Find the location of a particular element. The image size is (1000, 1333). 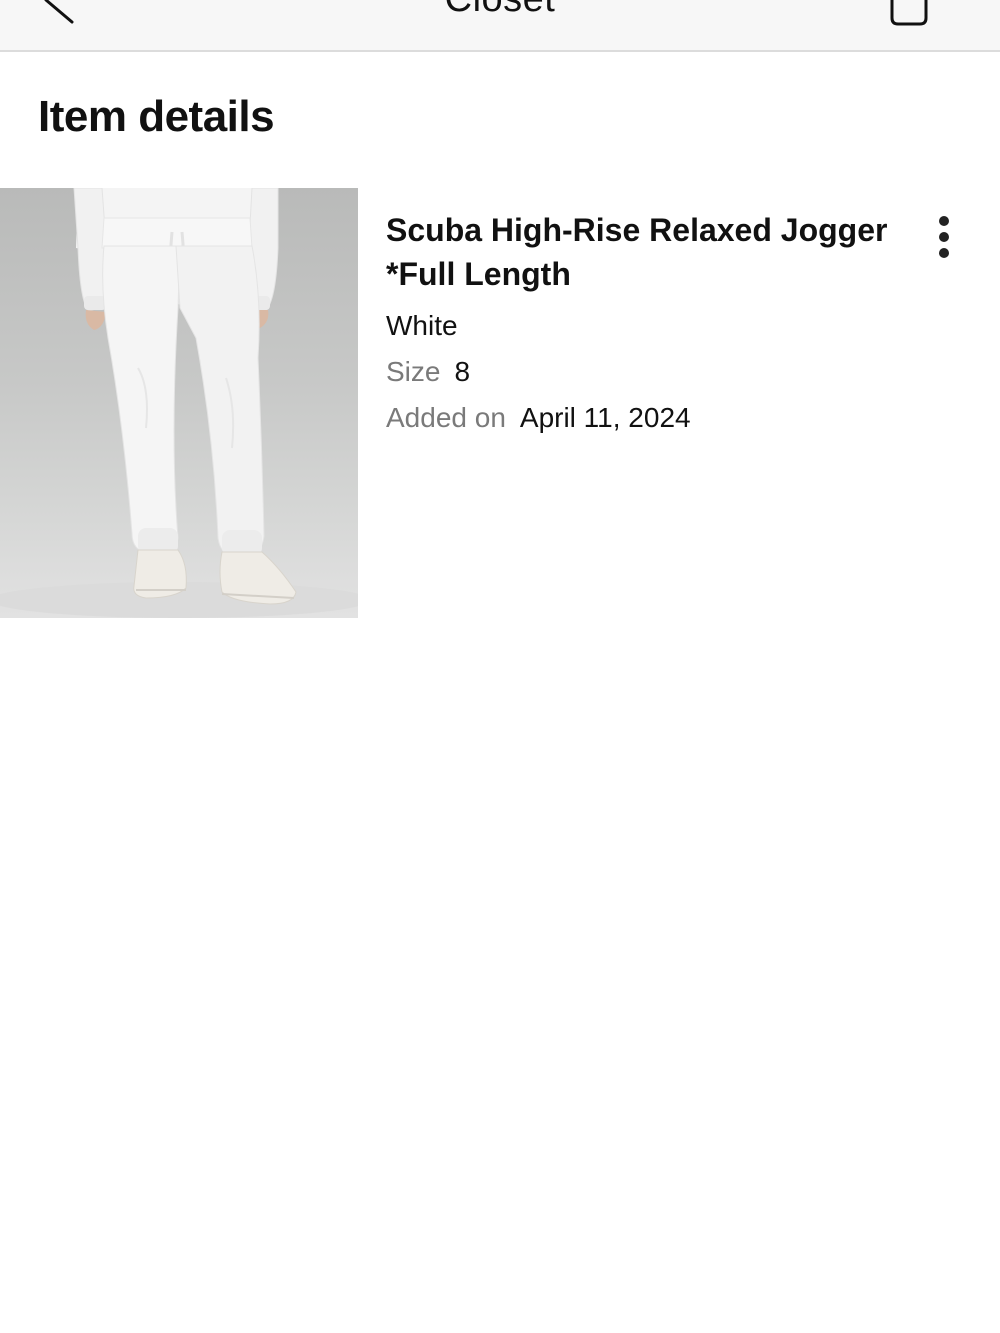

size-value: 8 is located at coordinates (462, 371).